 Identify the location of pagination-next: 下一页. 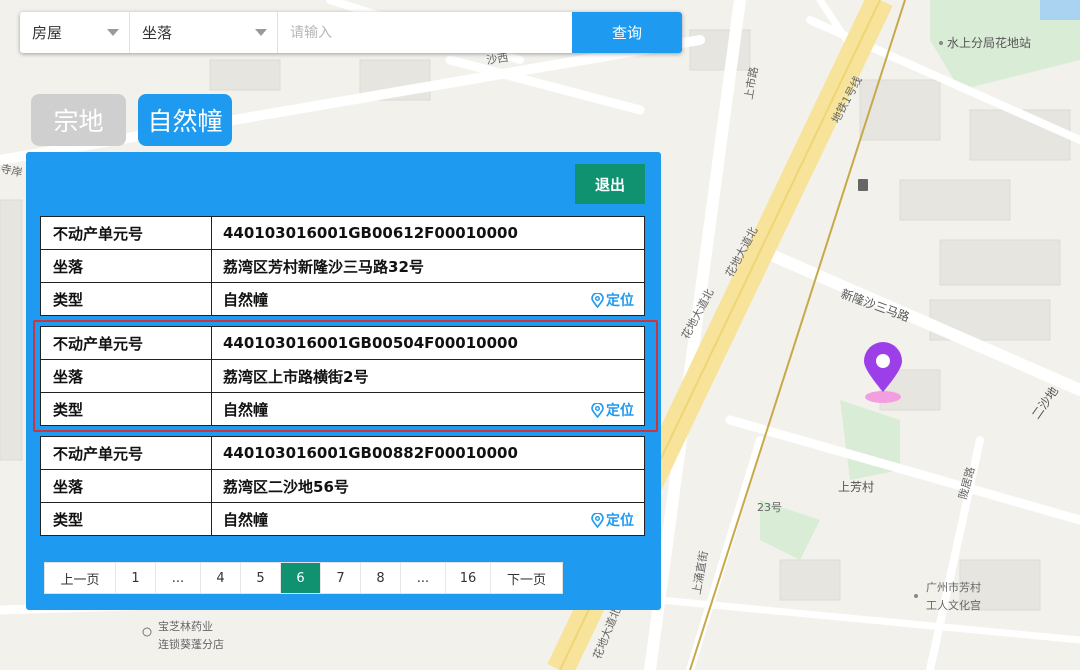
(526, 578).